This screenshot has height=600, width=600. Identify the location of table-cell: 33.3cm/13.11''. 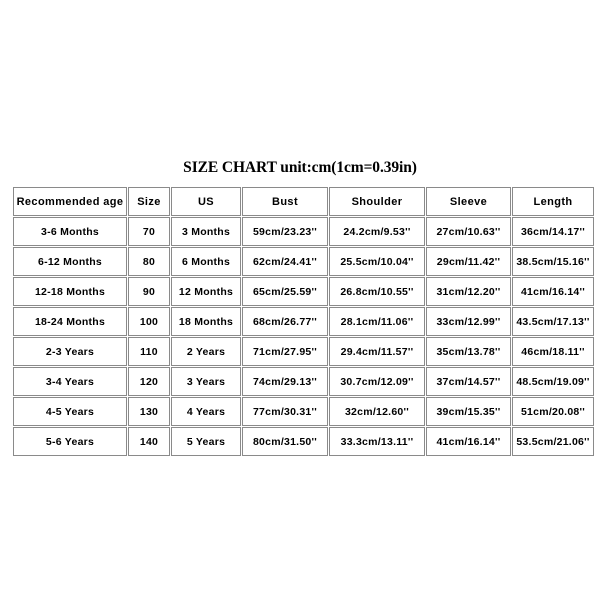
(377, 441).